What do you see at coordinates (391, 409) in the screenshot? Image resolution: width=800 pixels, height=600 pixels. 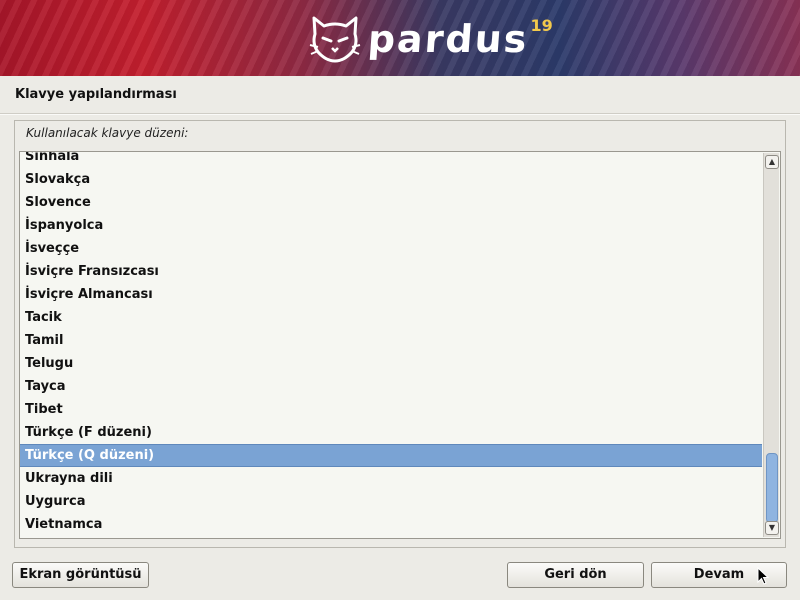 I see `list-item: Tibet` at bounding box center [391, 409].